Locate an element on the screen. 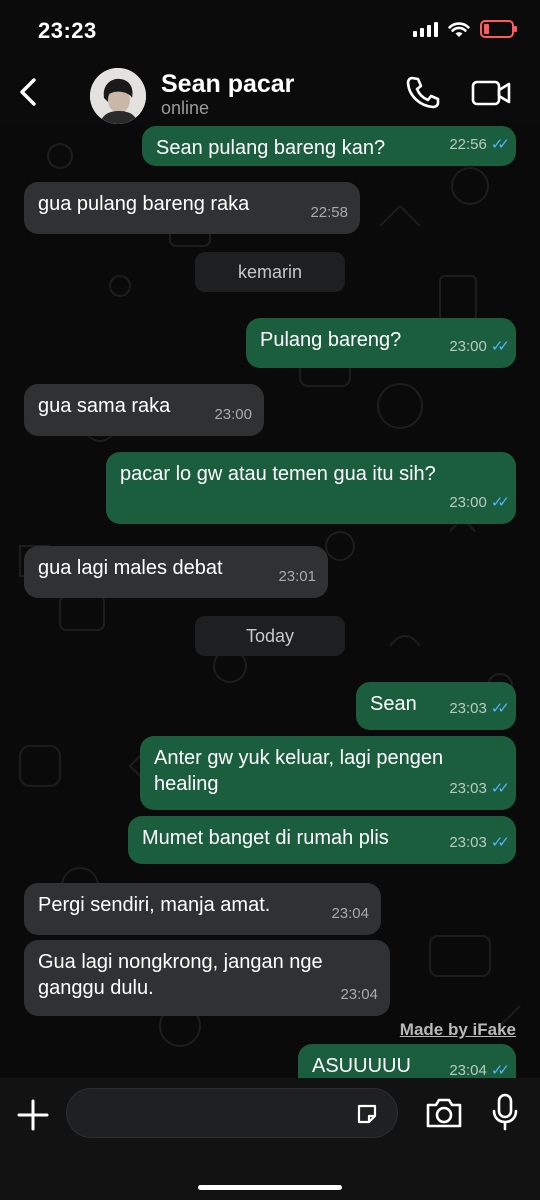 Image resolution: width=540 pixels, height=1200 pixels. camera-icon is located at coordinates (444, 1113).